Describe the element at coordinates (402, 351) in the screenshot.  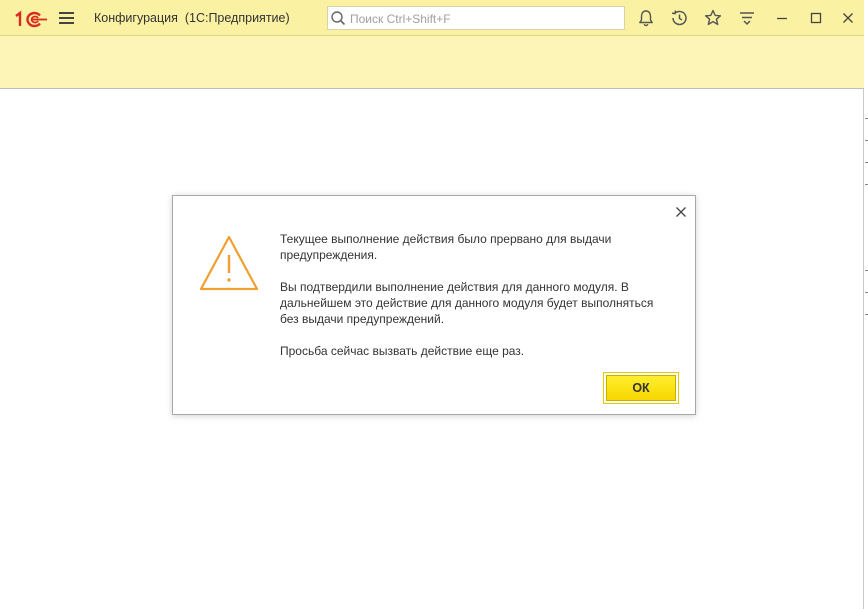
I see `dialog-message-retry: Просьба сейчас вызвать действие еще раз.` at that location.